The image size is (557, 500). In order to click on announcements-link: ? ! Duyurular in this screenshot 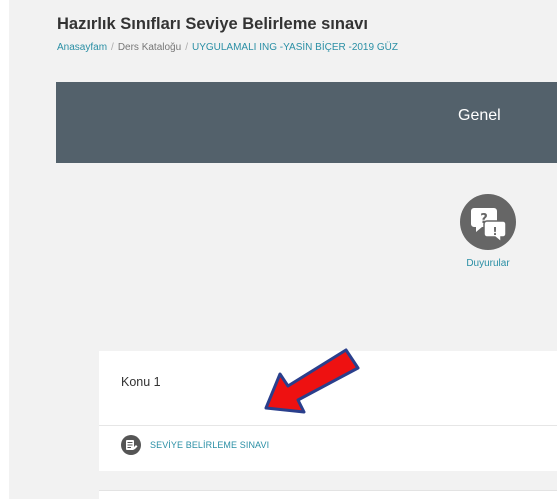, I will do `click(488, 231)`.